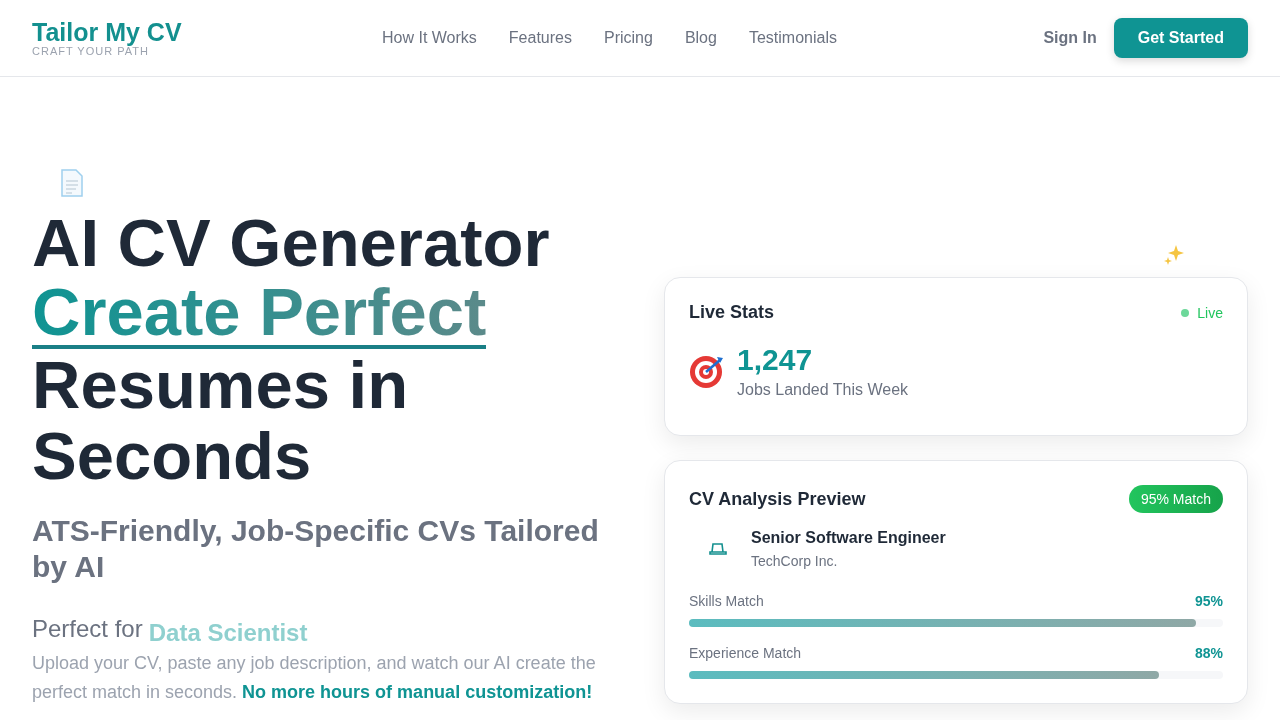  What do you see at coordinates (228, 633) in the screenshot?
I see `role-text: Data Scientist` at bounding box center [228, 633].